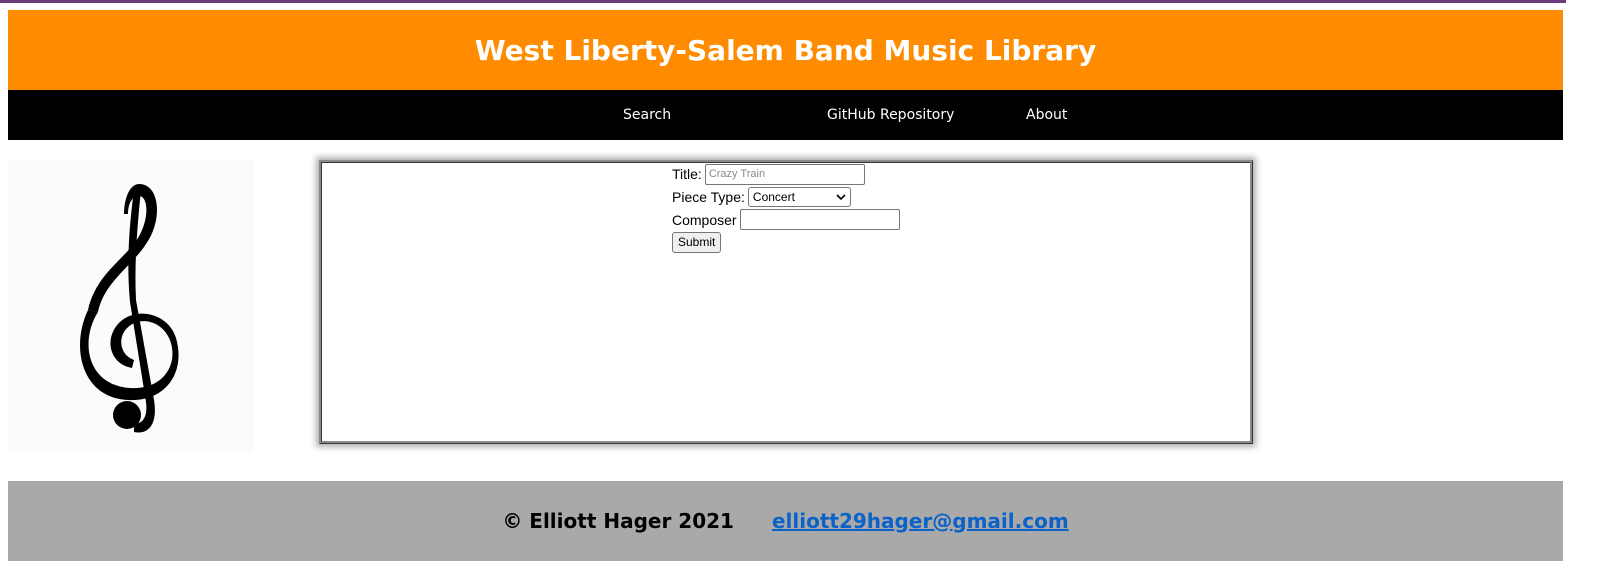 This screenshot has width=1597, height=579. What do you see at coordinates (773, 197) in the screenshot?
I see `piece-type-value: Concert` at bounding box center [773, 197].